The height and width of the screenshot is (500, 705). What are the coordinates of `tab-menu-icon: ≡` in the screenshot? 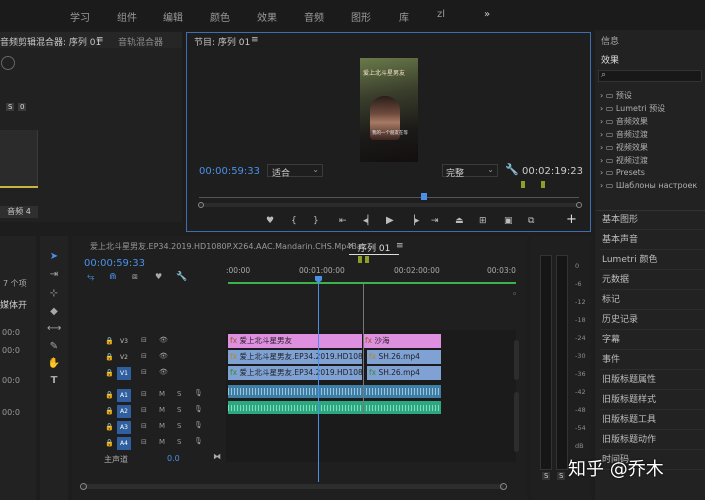 It's located at (100, 40).